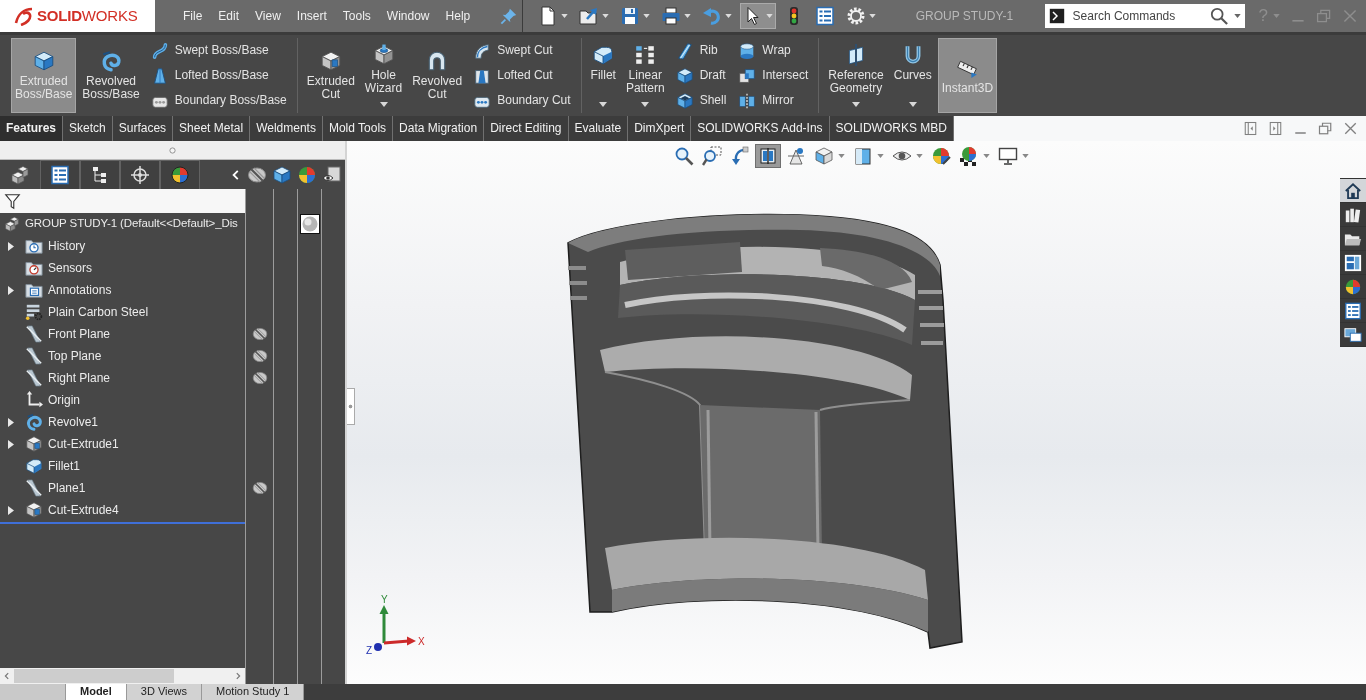 The height and width of the screenshot is (700, 1366). What do you see at coordinates (172, 150) in the screenshot?
I see `splitter-handle-icon` at bounding box center [172, 150].